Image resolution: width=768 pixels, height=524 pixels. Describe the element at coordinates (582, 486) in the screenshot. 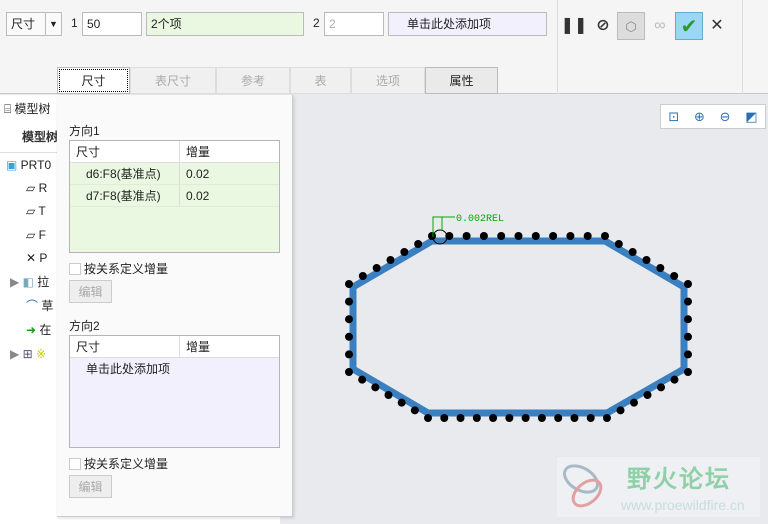

I see `watermark-logo-icon` at that location.